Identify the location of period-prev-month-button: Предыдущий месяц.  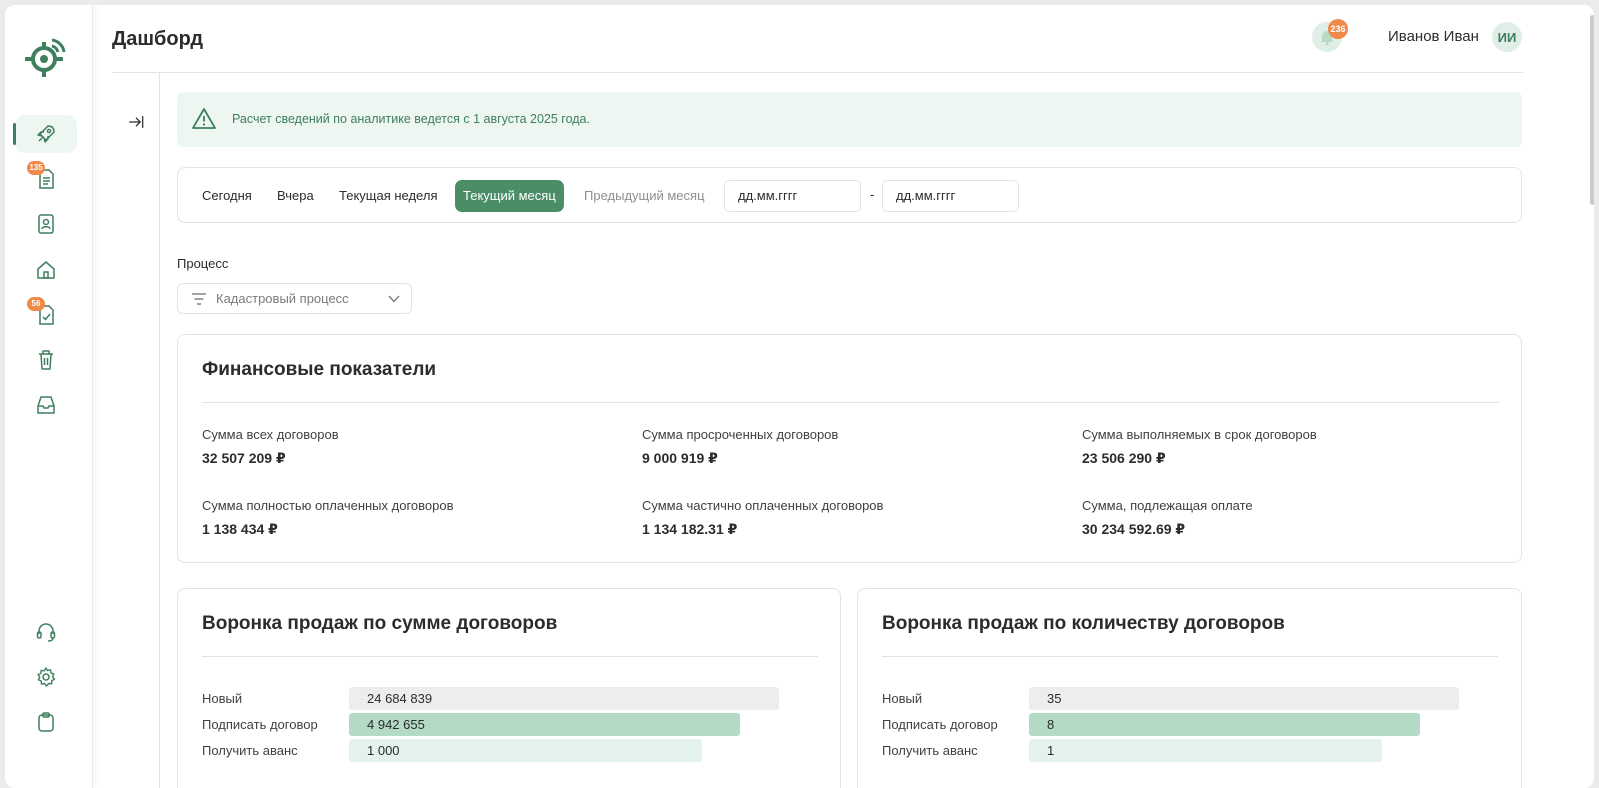
(644, 196).